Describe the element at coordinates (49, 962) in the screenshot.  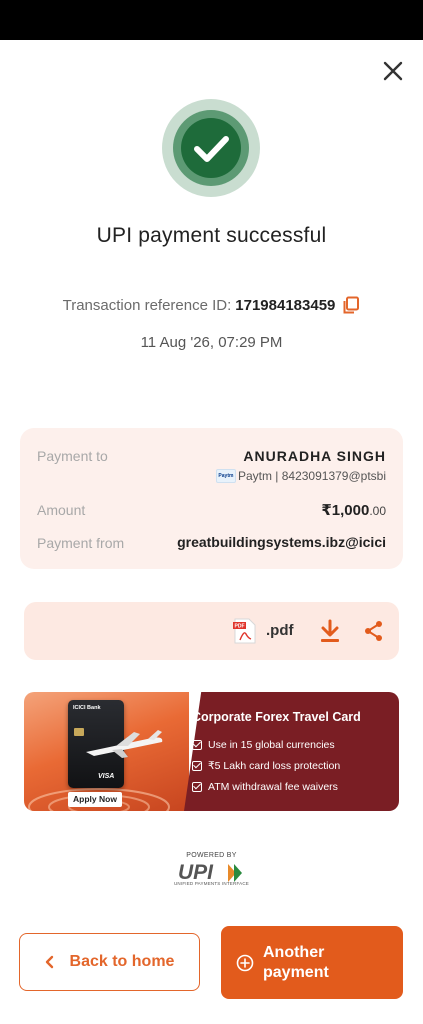
I see `chevron-left-icon` at that location.